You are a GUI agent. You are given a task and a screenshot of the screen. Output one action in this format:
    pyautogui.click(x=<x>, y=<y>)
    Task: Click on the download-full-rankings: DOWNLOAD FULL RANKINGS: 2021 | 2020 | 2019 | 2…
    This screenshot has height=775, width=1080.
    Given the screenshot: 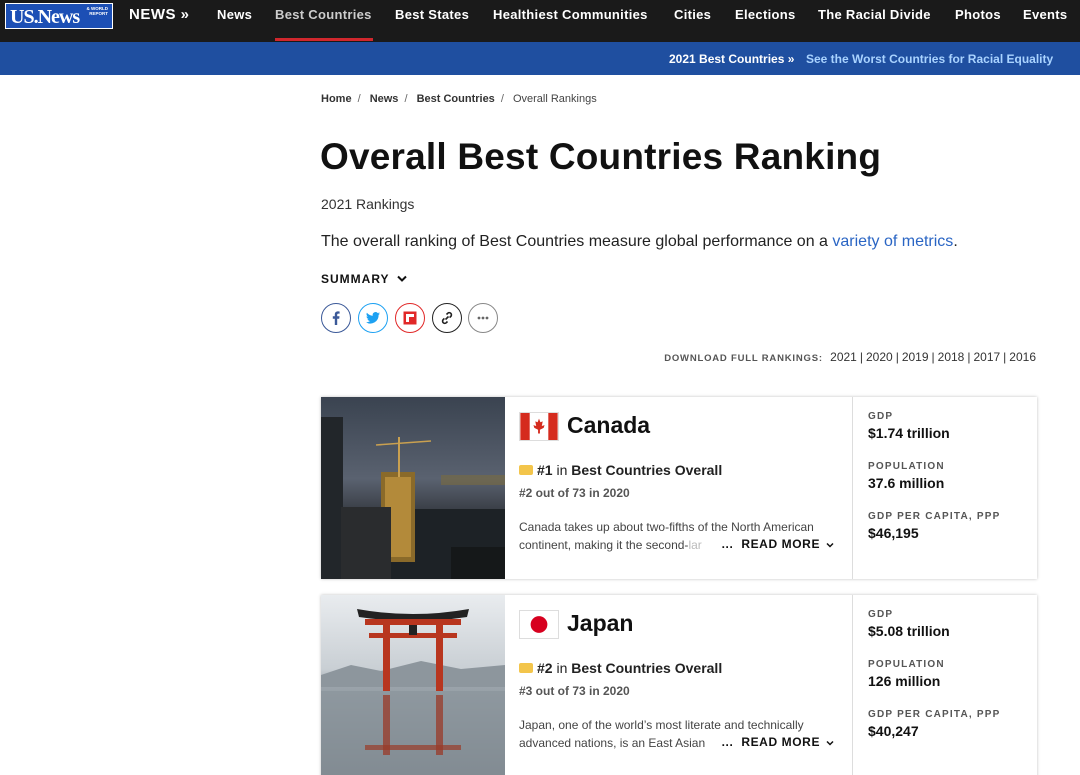 What is the action you would take?
    pyautogui.click(x=850, y=357)
    